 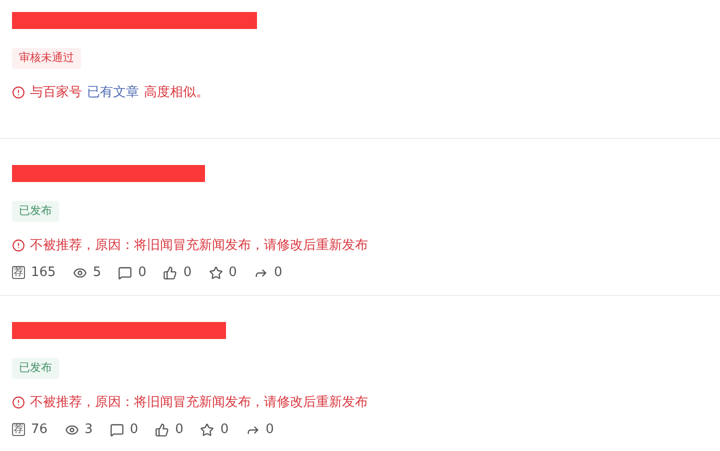 What do you see at coordinates (113, 92) in the screenshot?
I see `article-link: 已有文章` at bounding box center [113, 92].